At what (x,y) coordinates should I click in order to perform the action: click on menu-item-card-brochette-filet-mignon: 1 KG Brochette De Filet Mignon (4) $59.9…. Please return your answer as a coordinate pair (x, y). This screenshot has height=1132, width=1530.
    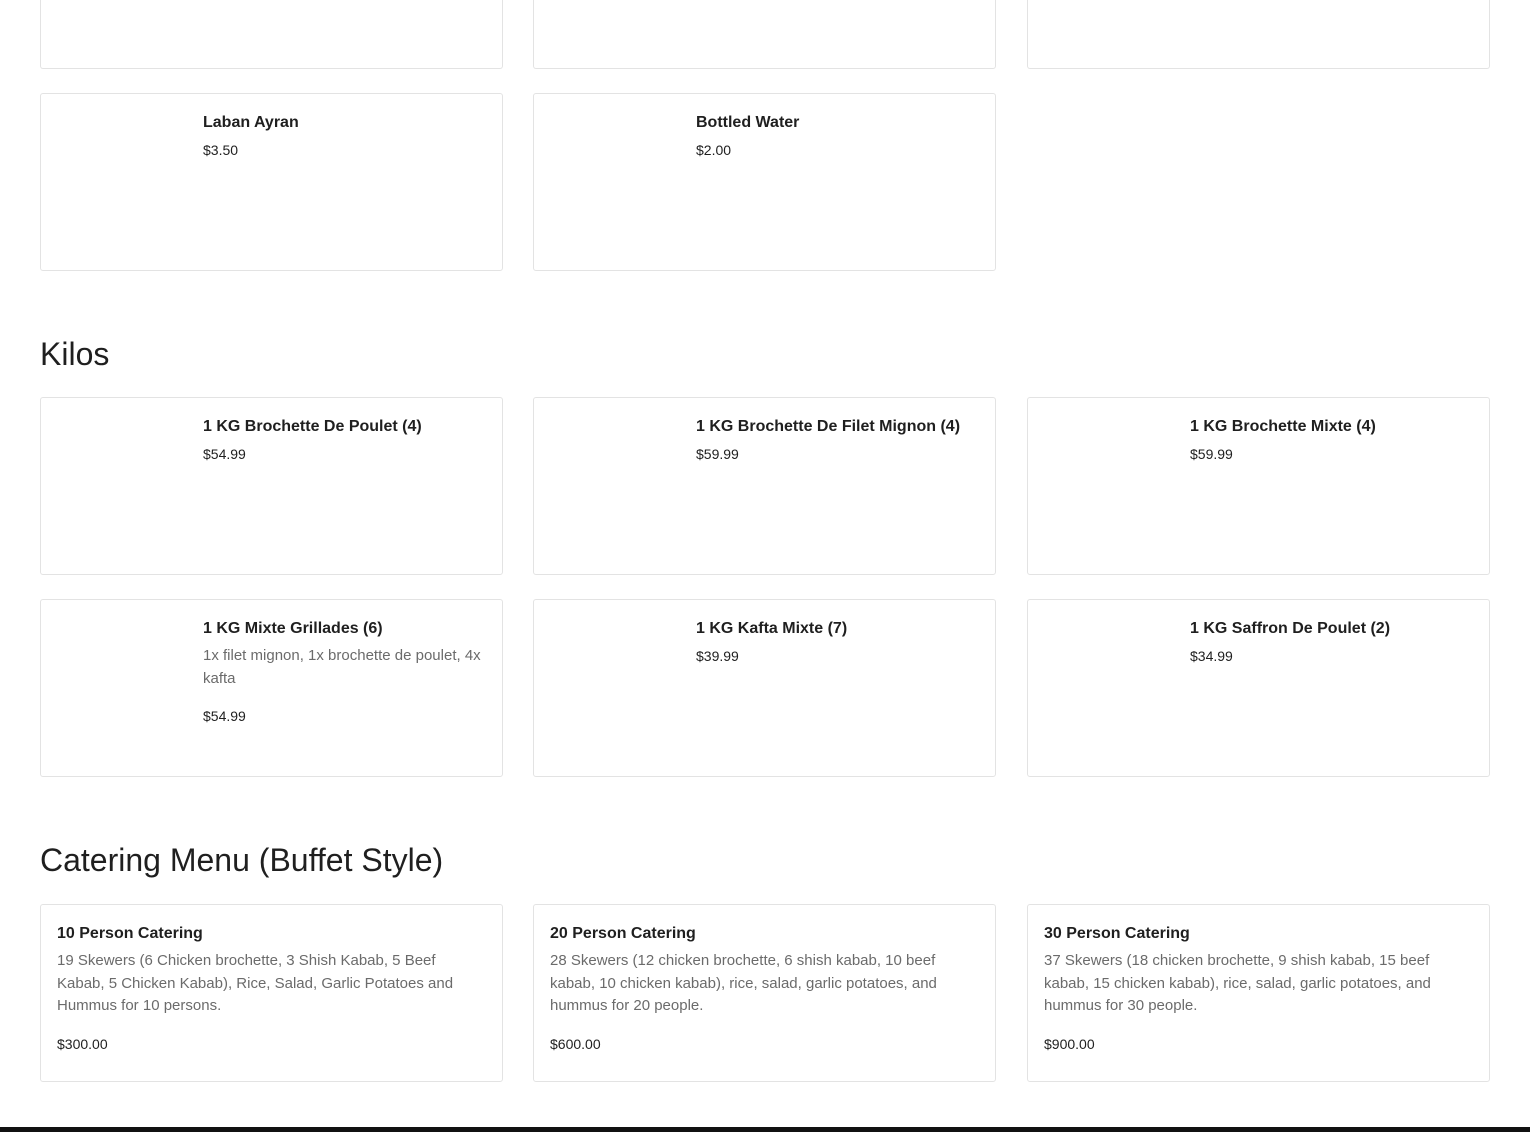
    Looking at the image, I should click on (764, 486).